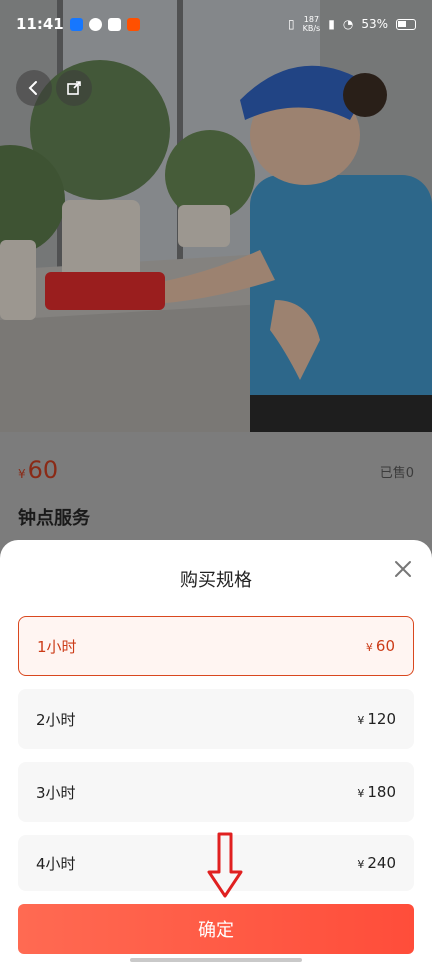 The image size is (432, 964). I want to click on status-left: 11:41, so click(78, 24).